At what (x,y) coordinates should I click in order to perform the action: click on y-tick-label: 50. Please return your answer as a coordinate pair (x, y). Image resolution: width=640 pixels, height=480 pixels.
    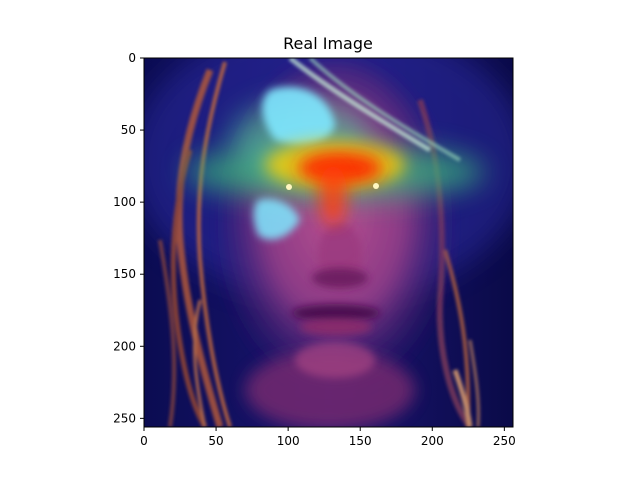
    Looking at the image, I should click on (128, 130).